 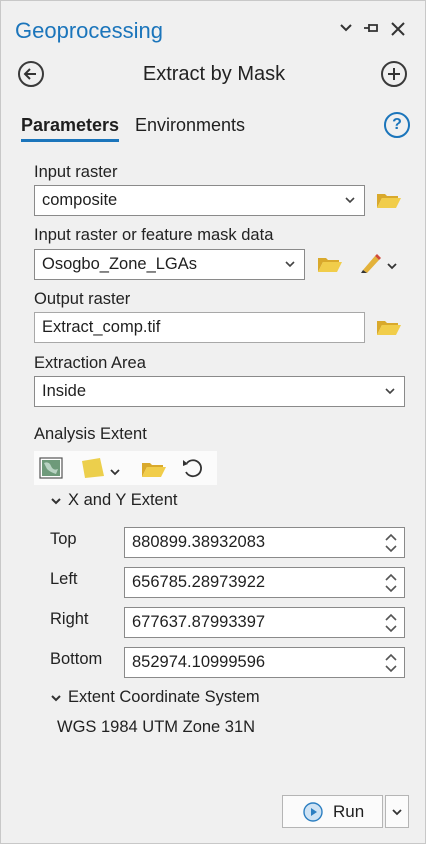 I want to click on extent-left-input: 656785.28973922, so click(x=264, y=582).